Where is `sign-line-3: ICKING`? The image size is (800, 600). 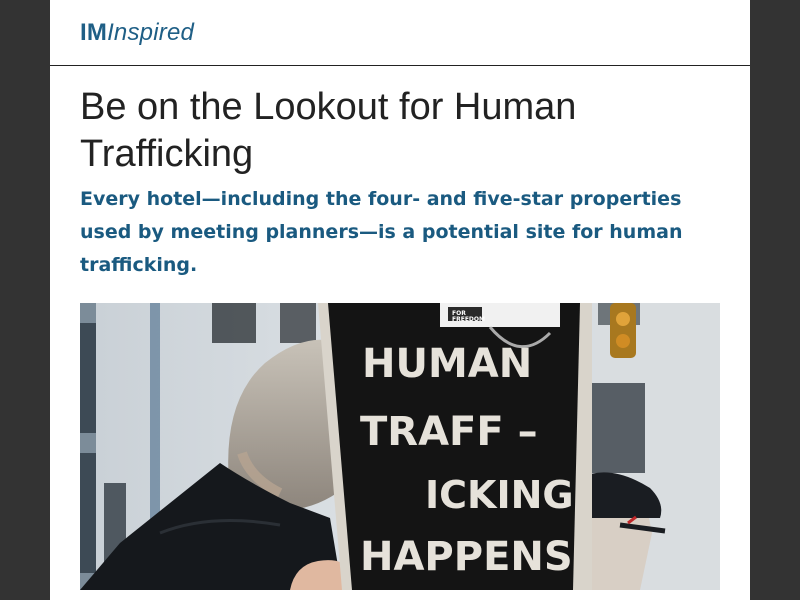 sign-line-3: ICKING is located at coordinates (499, 495).